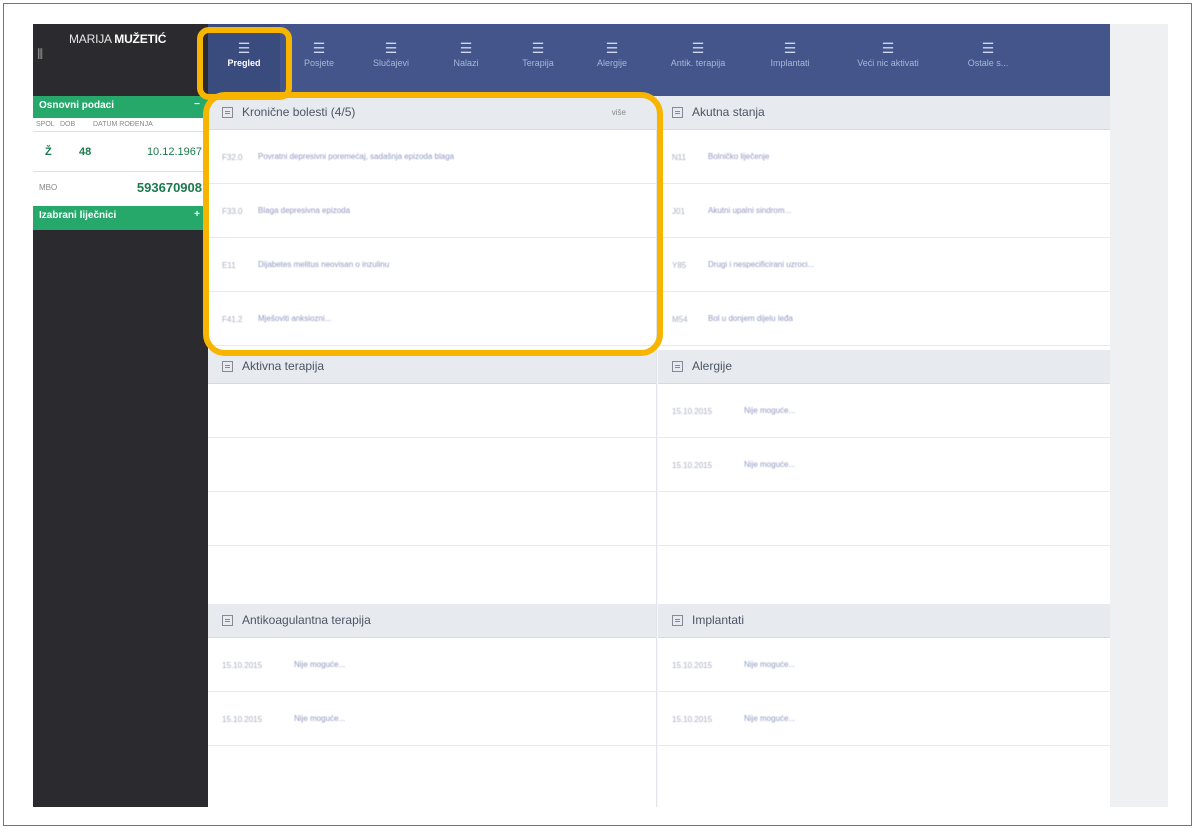 Image resolution: width=1195 pixels, height=829 pixels. Describe the element at coordinates (884, 367) in the screenshot. I see `panel-header: Alergije` at that location.